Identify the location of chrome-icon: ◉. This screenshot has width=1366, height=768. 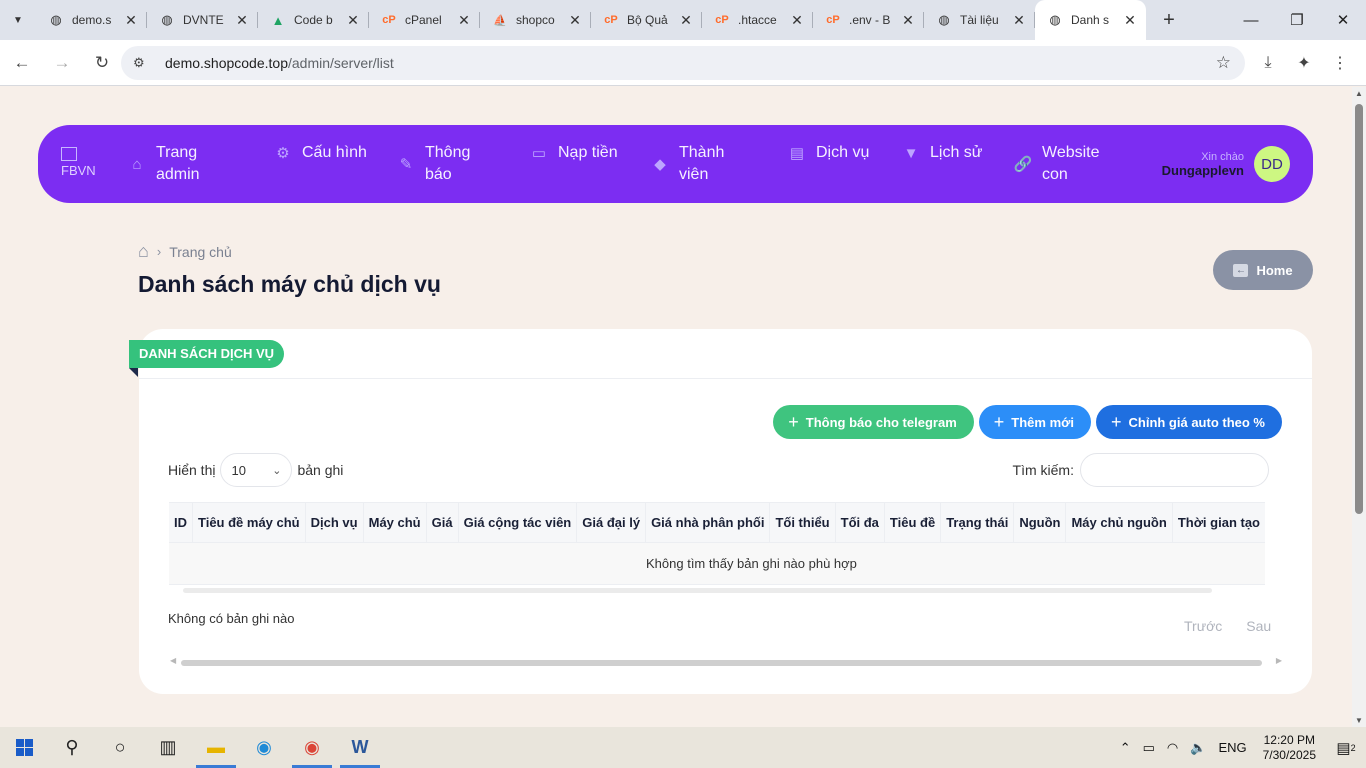
(312, 747).